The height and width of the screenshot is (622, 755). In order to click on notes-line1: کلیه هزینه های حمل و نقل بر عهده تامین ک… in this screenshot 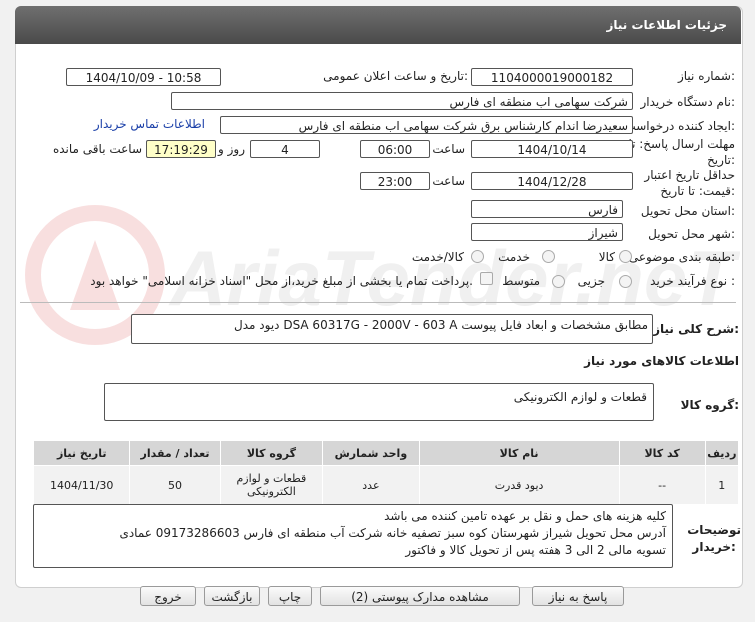, I will do `click(525, 516)`.